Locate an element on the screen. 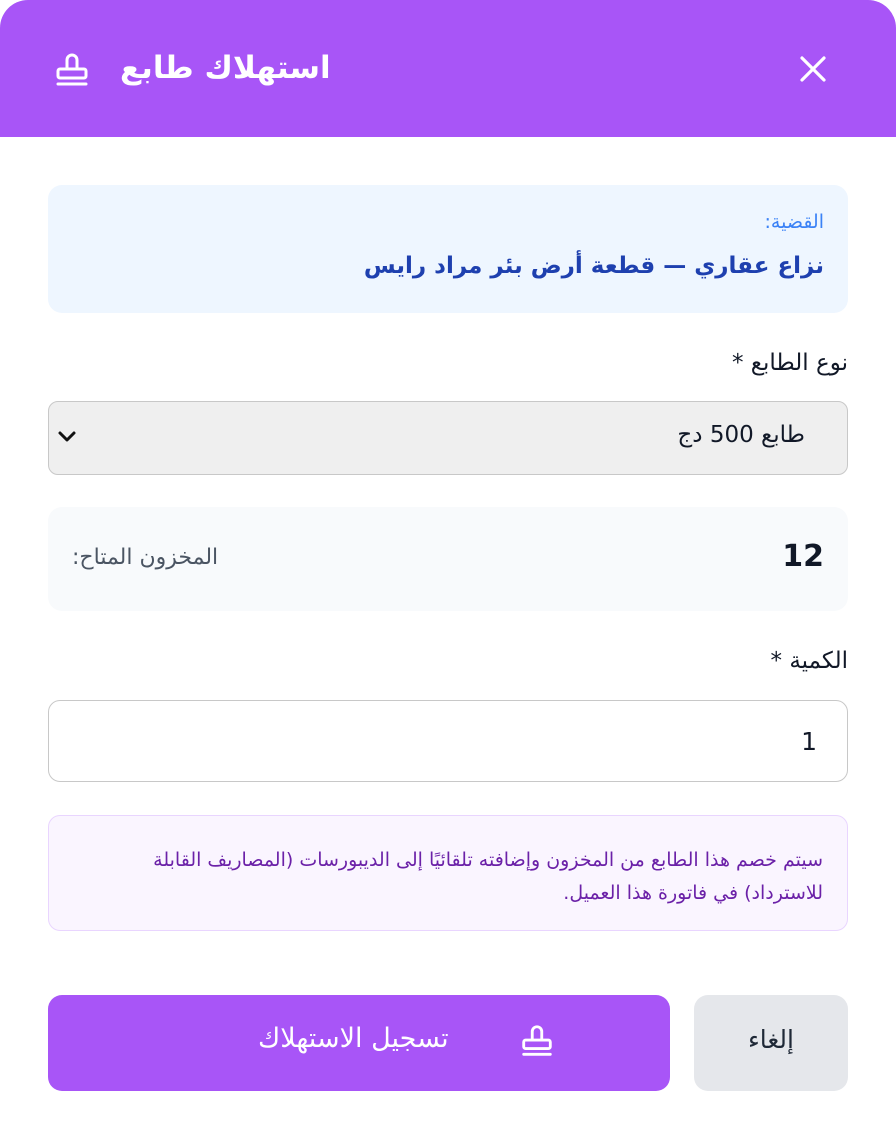 Image resolution: width=896 pixels, height=1138 pixels. cancel-button: إلغاء is located at coordinates (771, 1043).